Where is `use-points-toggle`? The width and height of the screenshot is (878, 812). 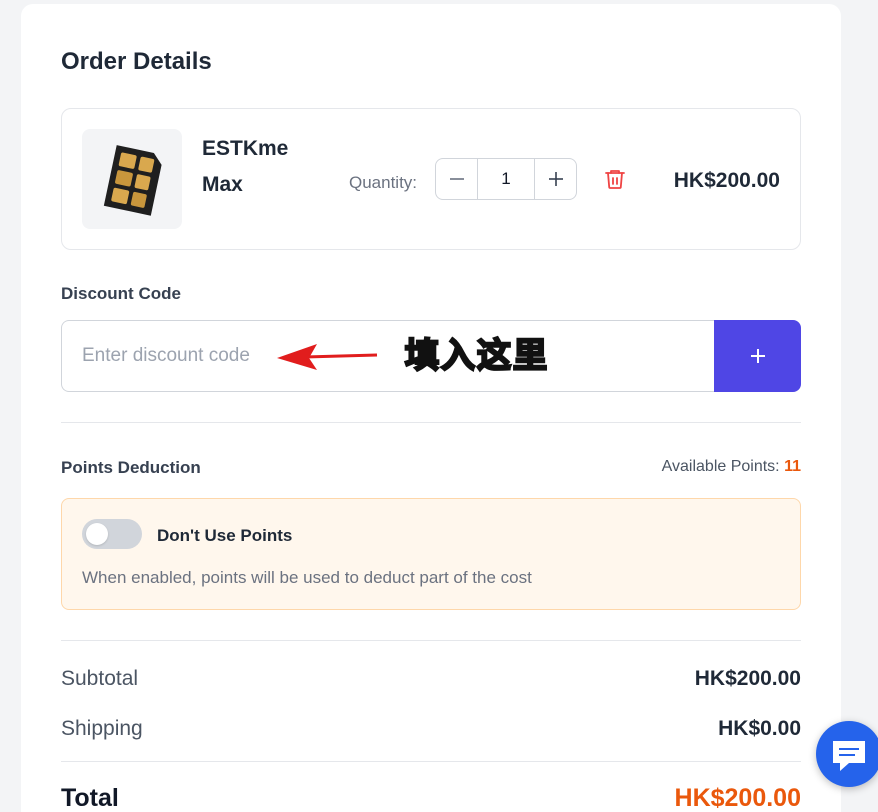
use-points-toggle is located at coordinates (112, 534).